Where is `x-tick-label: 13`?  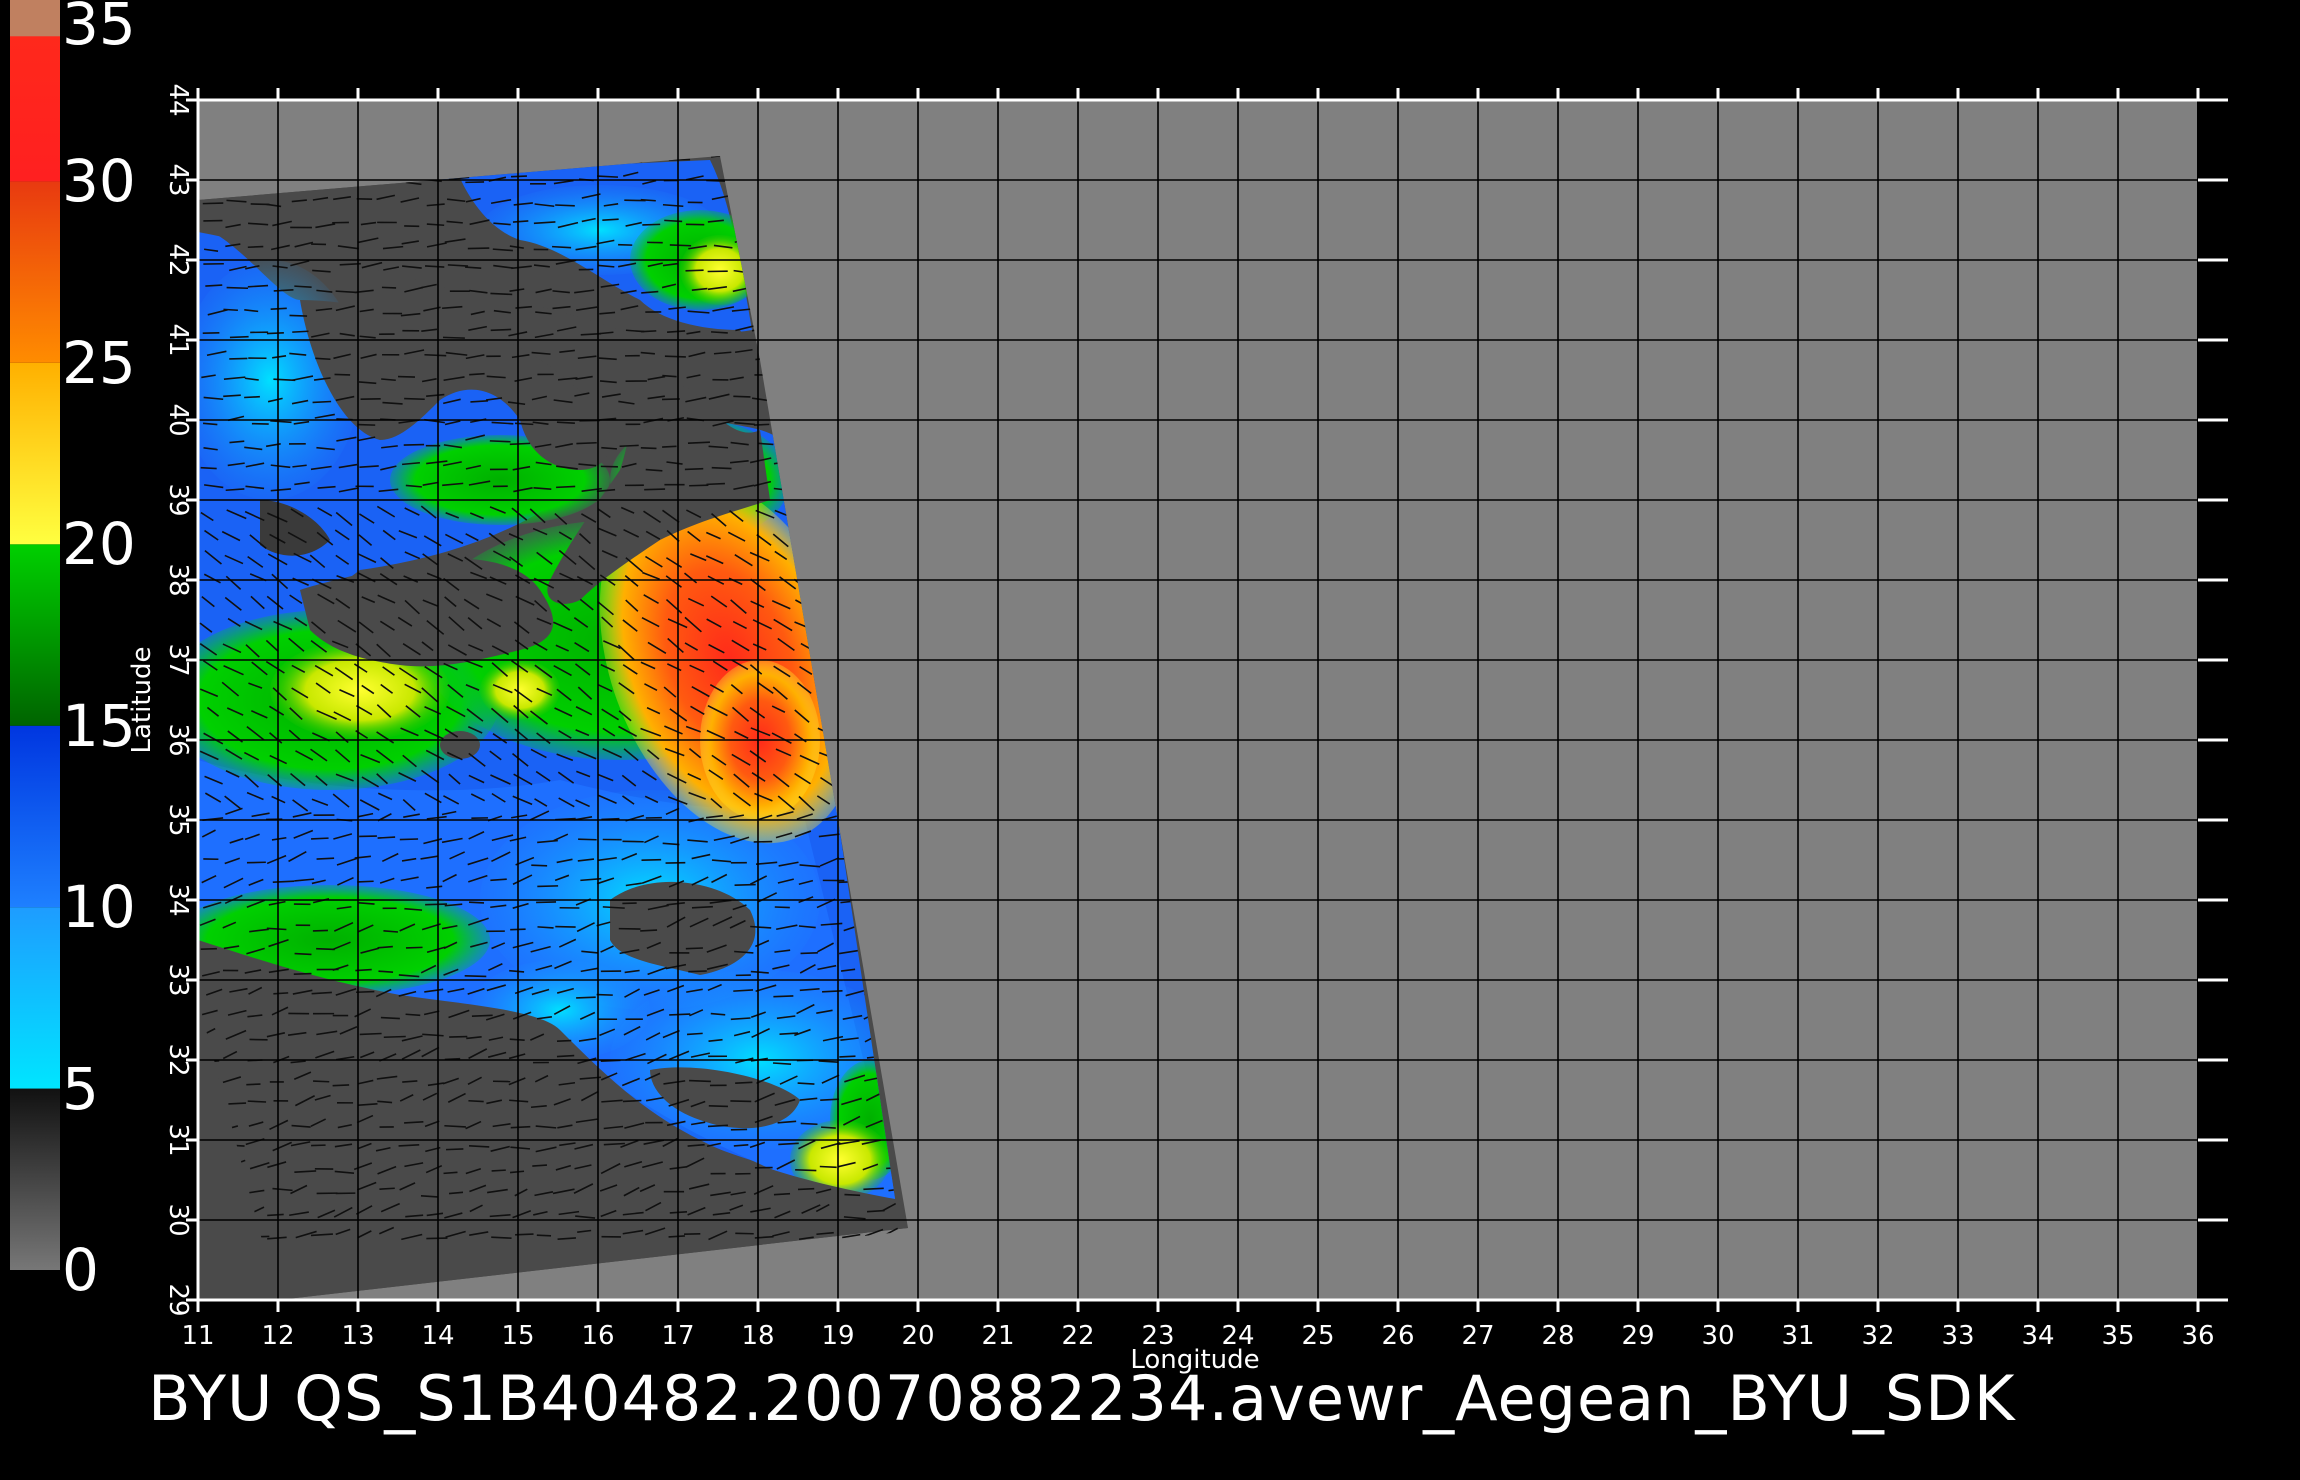 x-tick-label: 13 is located at coordinates (357, 1336).